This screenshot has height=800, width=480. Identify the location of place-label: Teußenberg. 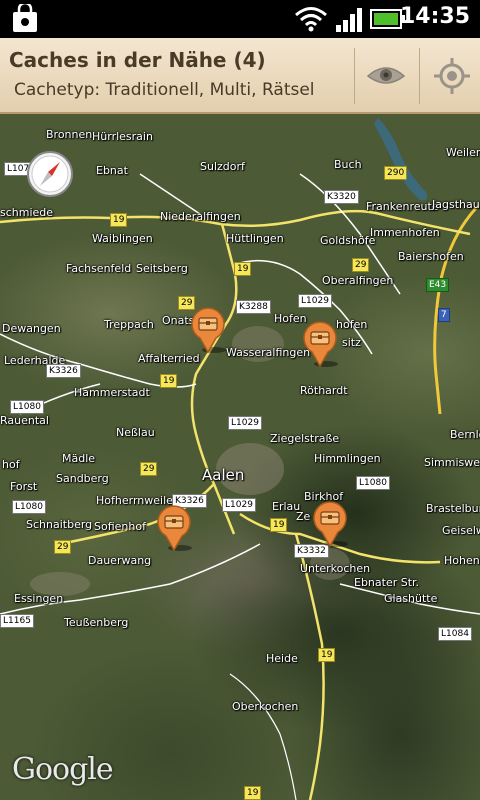
(96, 622).